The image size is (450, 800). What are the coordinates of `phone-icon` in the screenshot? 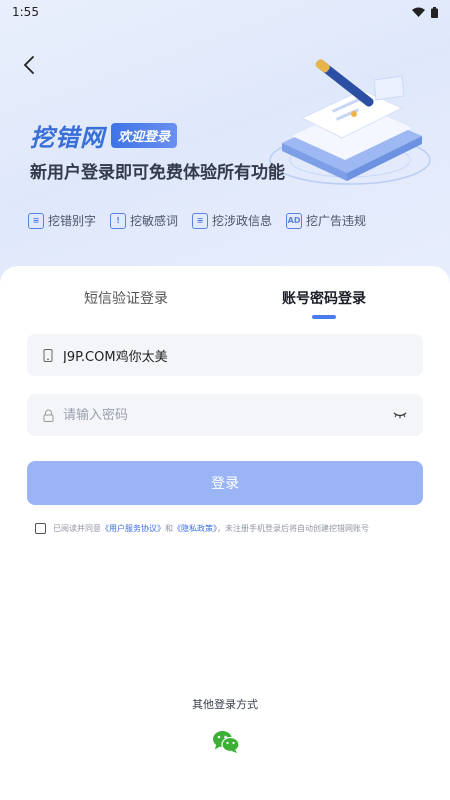 It's located at (48, 355).